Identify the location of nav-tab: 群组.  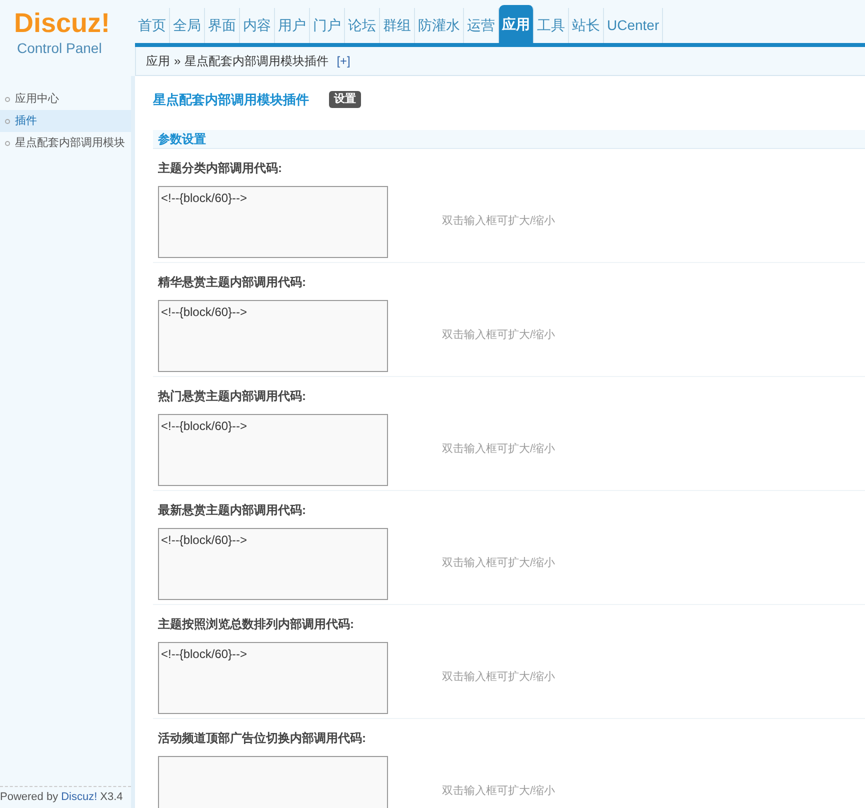
(397, 25).